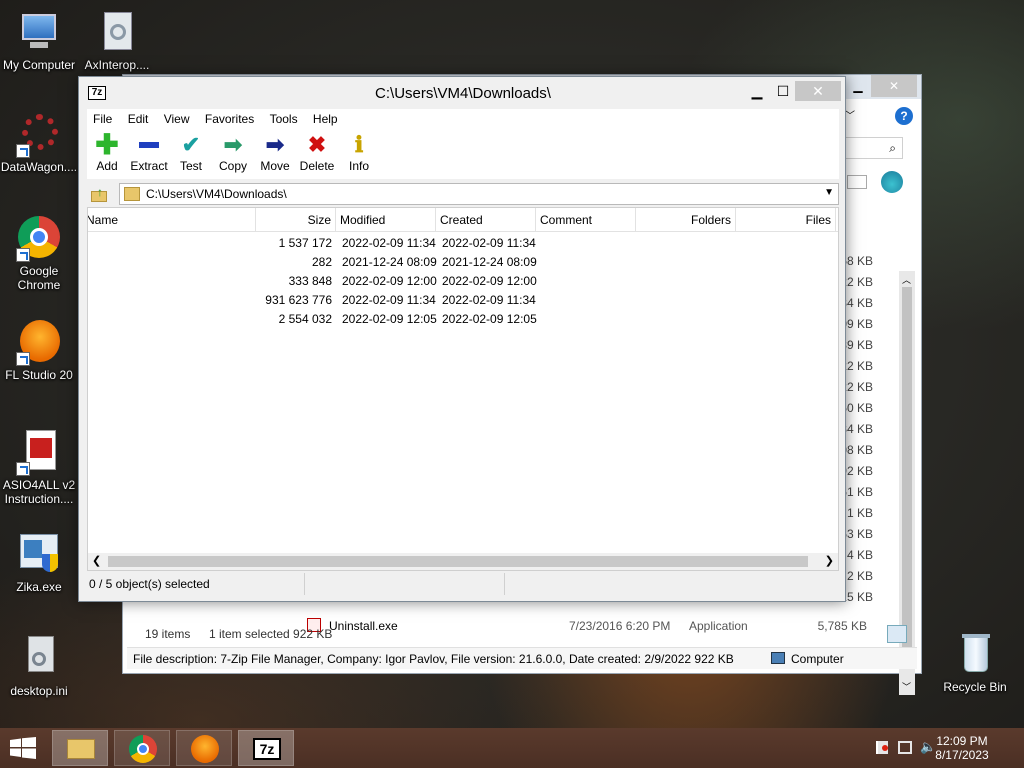  What do you see at coordinates (855, 116) in the screenshot?
I see `chevron-down-icon: ﹀` at bounding box center [855, 116].